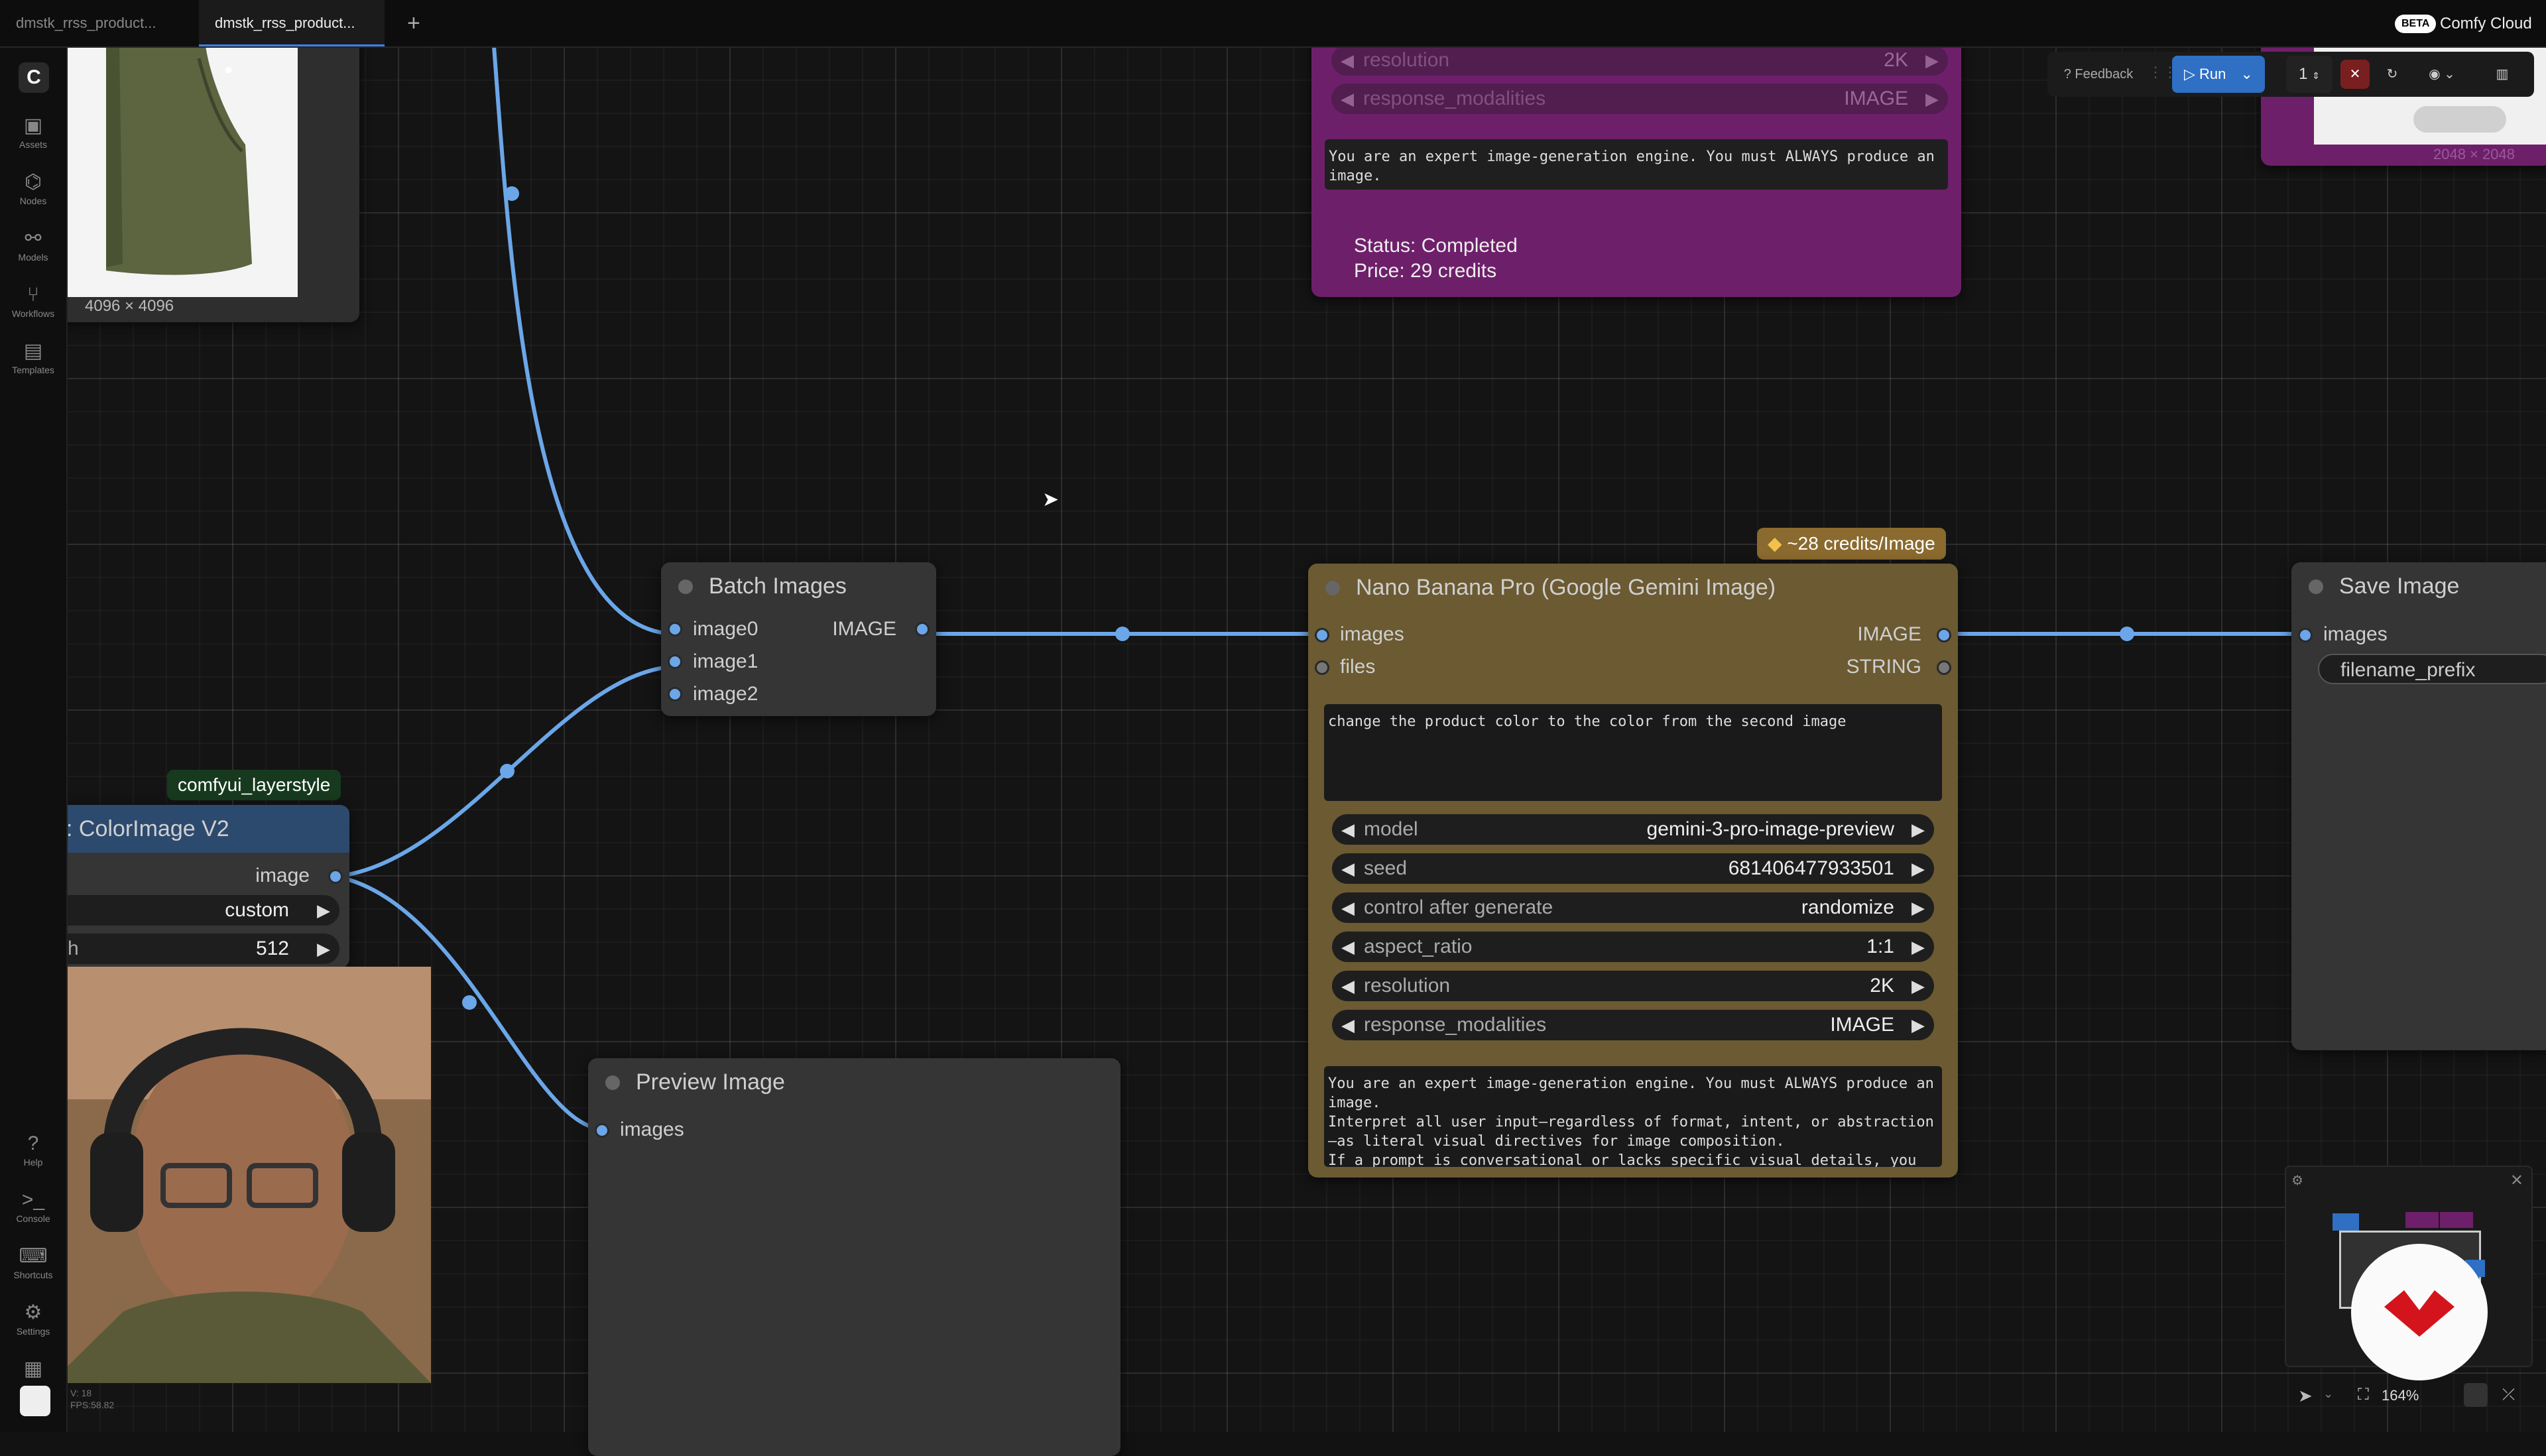 Image resolution: width=2546 pixels, height=1456 pixels. What do you see at coordinates (2355, 74) in the screenshot?
I see `cancel-run-button: ✕` at bounding box center [2355, 74].